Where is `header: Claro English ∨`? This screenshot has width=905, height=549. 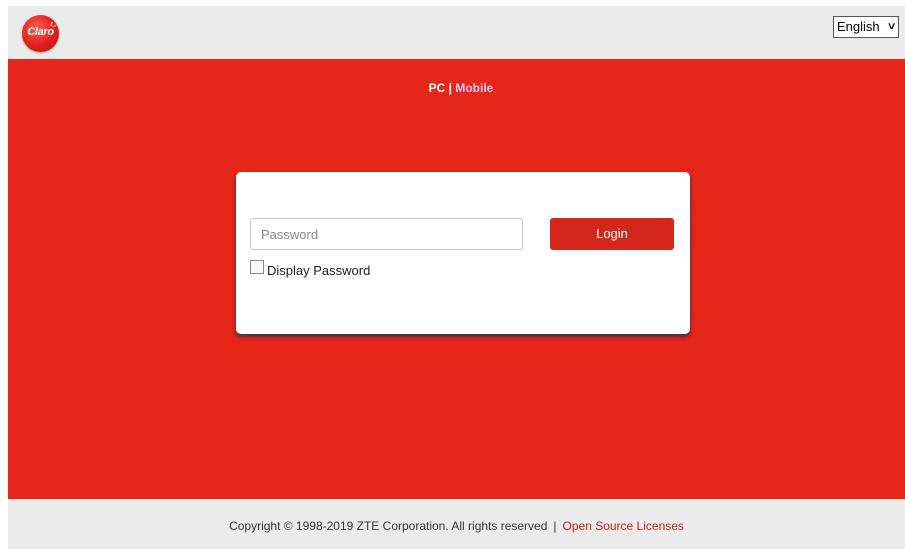 header: Claro English ∨ is located at coordinates (456, 32).